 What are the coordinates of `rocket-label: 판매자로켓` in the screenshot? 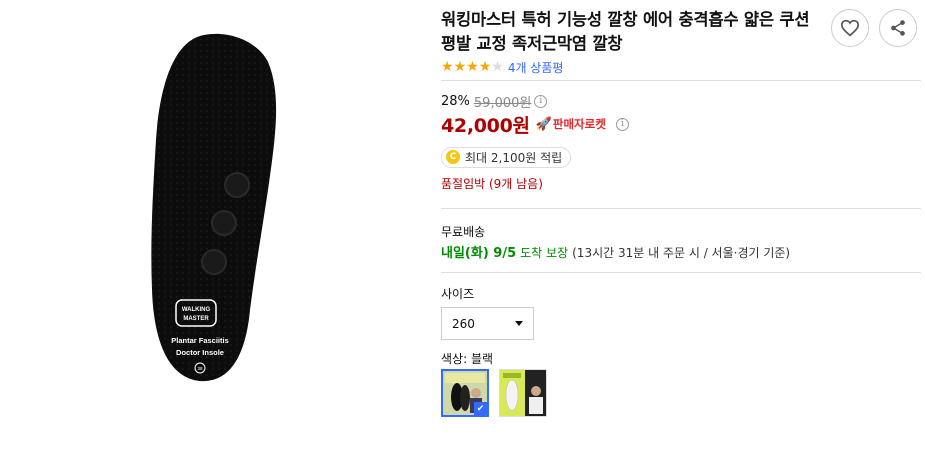 It's located at (579, 124).